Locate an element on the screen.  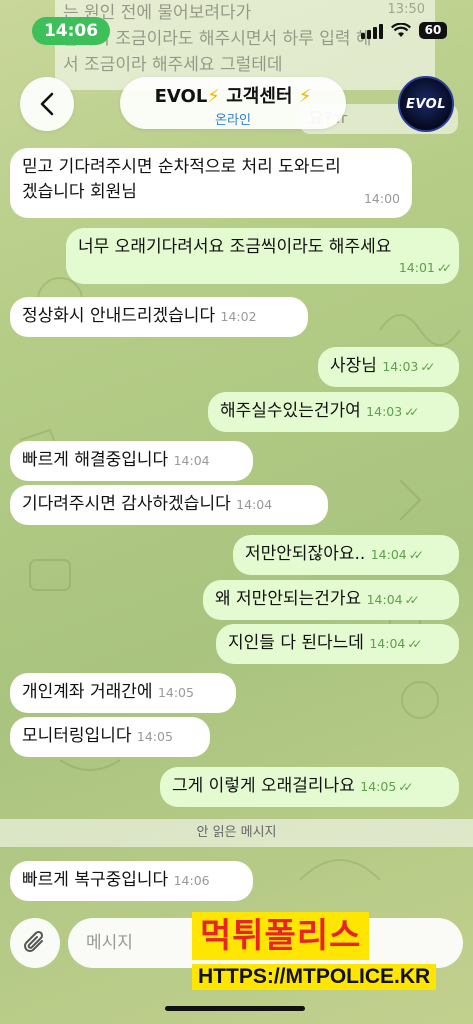
attach-button is located at coordinates (35, 943).